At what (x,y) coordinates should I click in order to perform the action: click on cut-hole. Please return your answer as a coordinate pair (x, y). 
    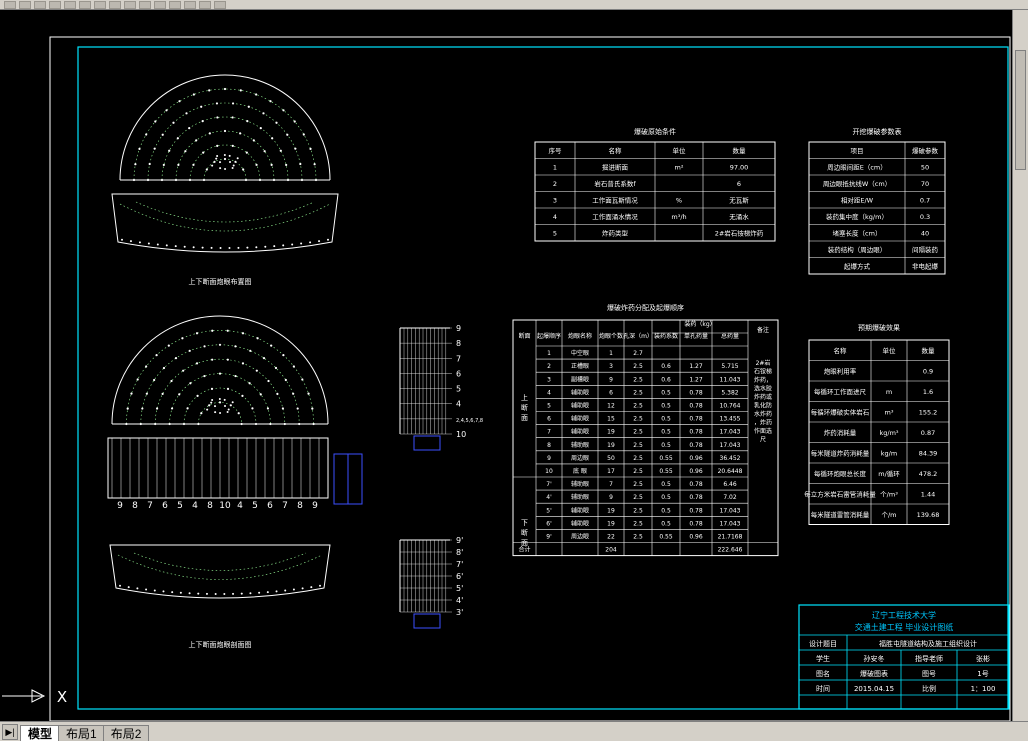
    Looking at the image, I should click on (217, 156).